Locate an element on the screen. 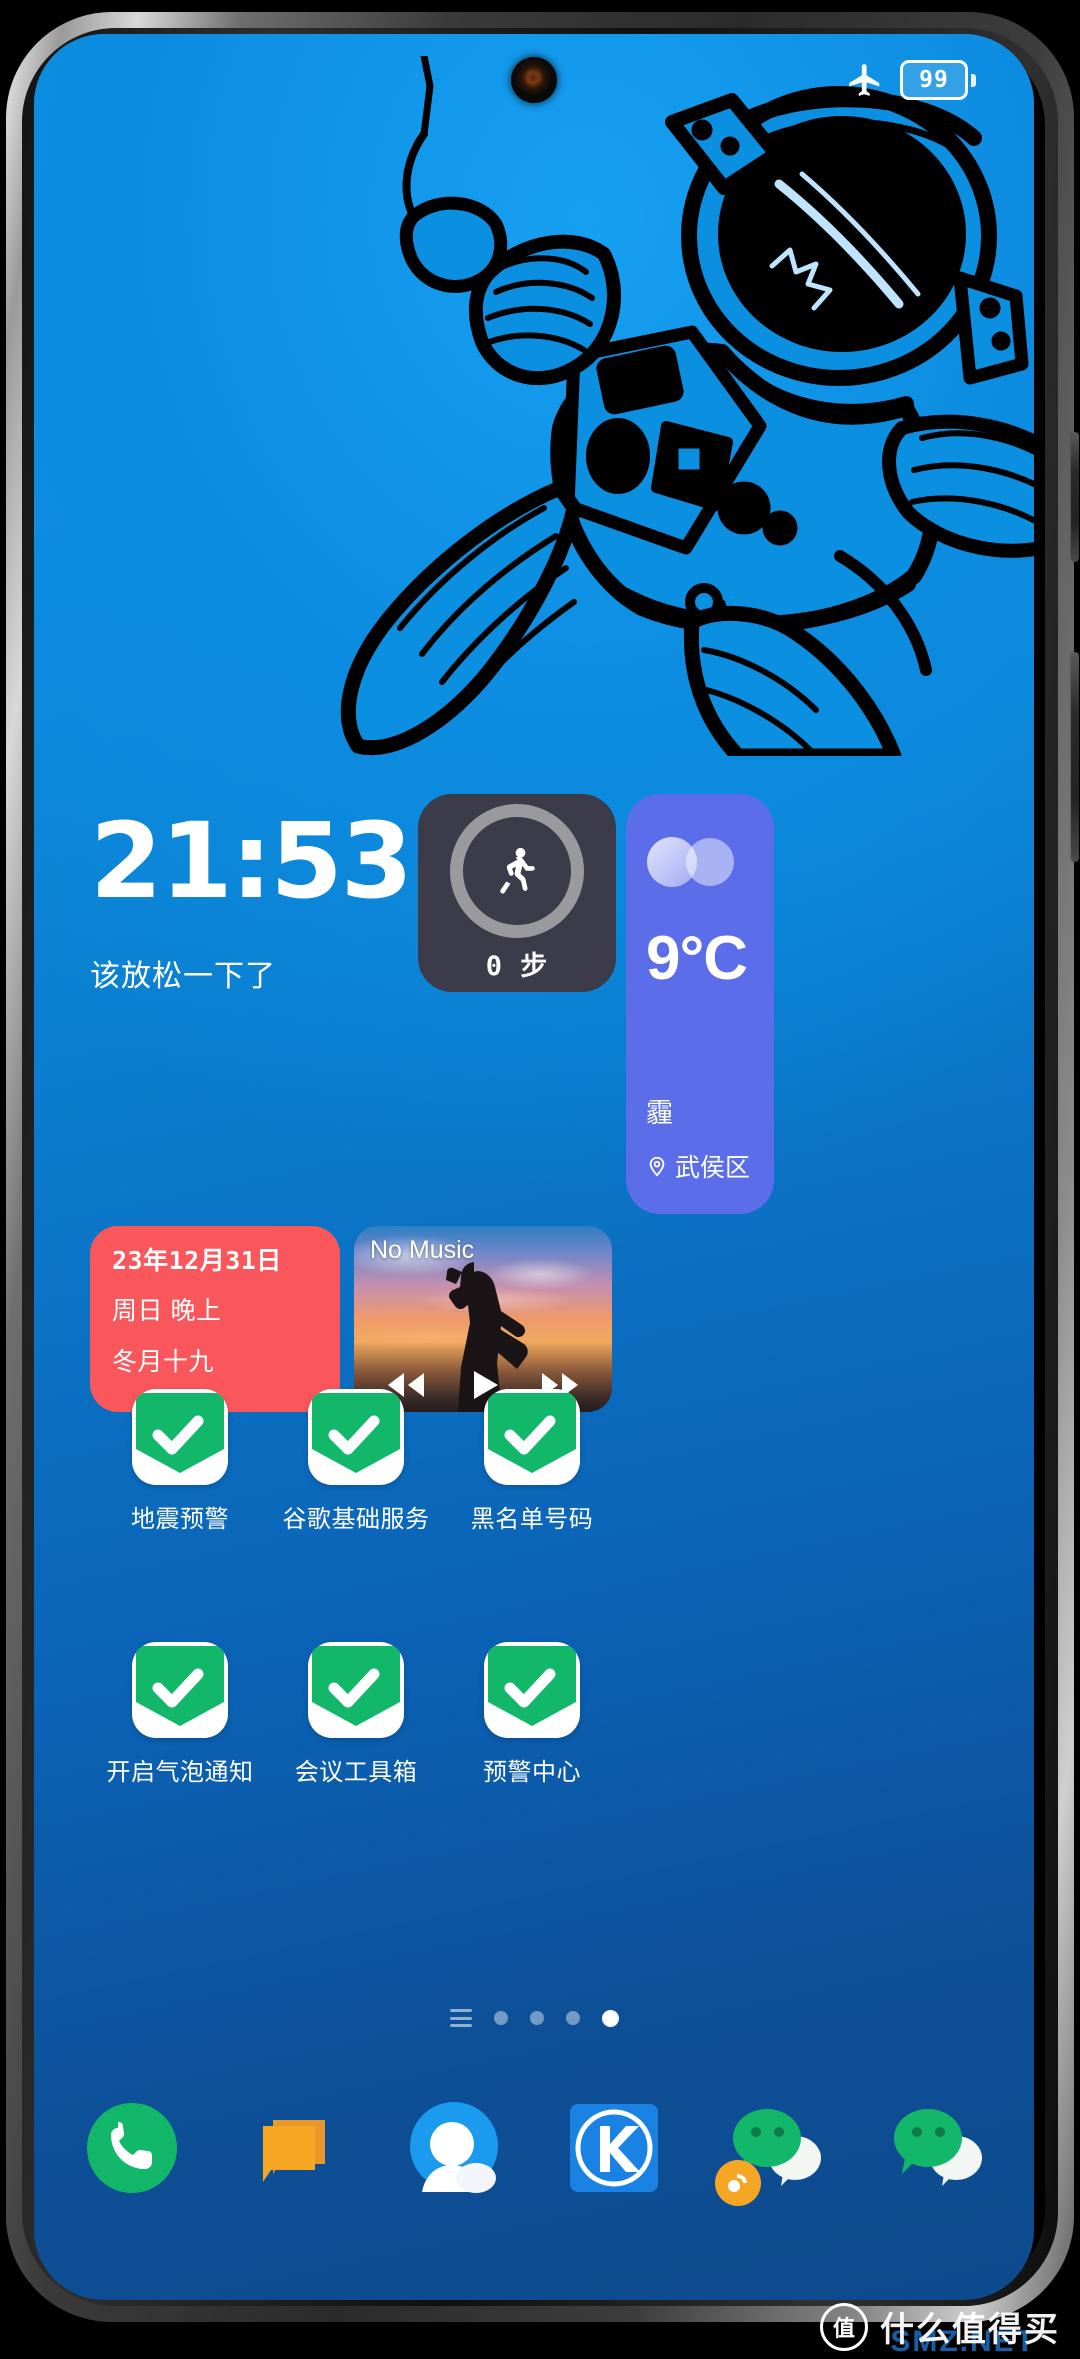  clock-widget: 21:53 该放松一下了 is located at coordinates (251, 1004).